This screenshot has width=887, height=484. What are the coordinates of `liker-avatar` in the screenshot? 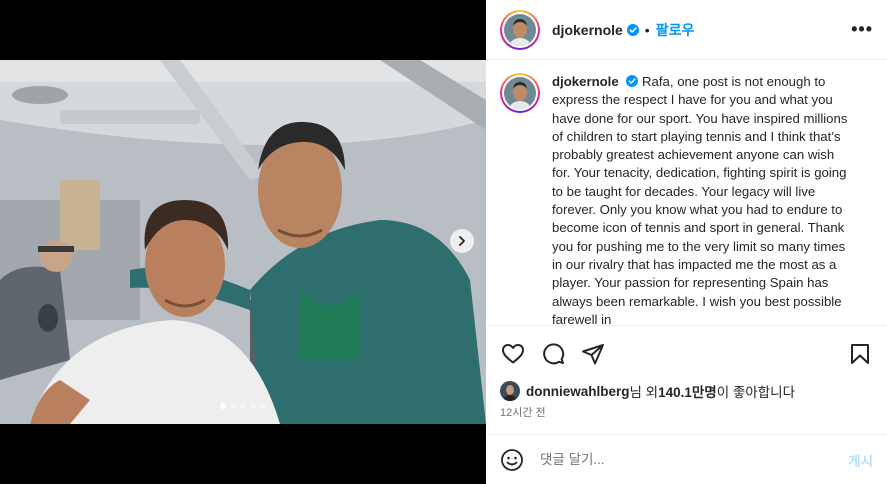 It's located at (510, 391).